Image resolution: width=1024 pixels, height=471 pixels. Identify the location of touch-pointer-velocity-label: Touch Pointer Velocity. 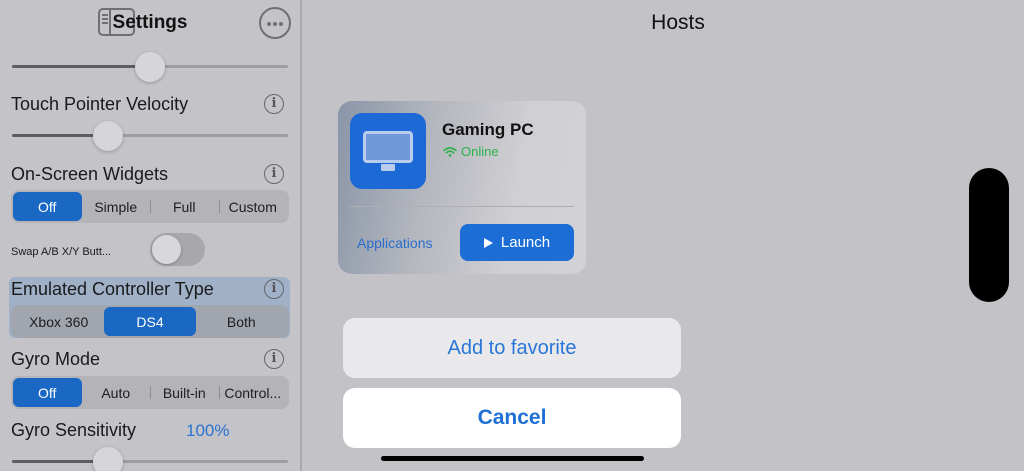
(100, 104).